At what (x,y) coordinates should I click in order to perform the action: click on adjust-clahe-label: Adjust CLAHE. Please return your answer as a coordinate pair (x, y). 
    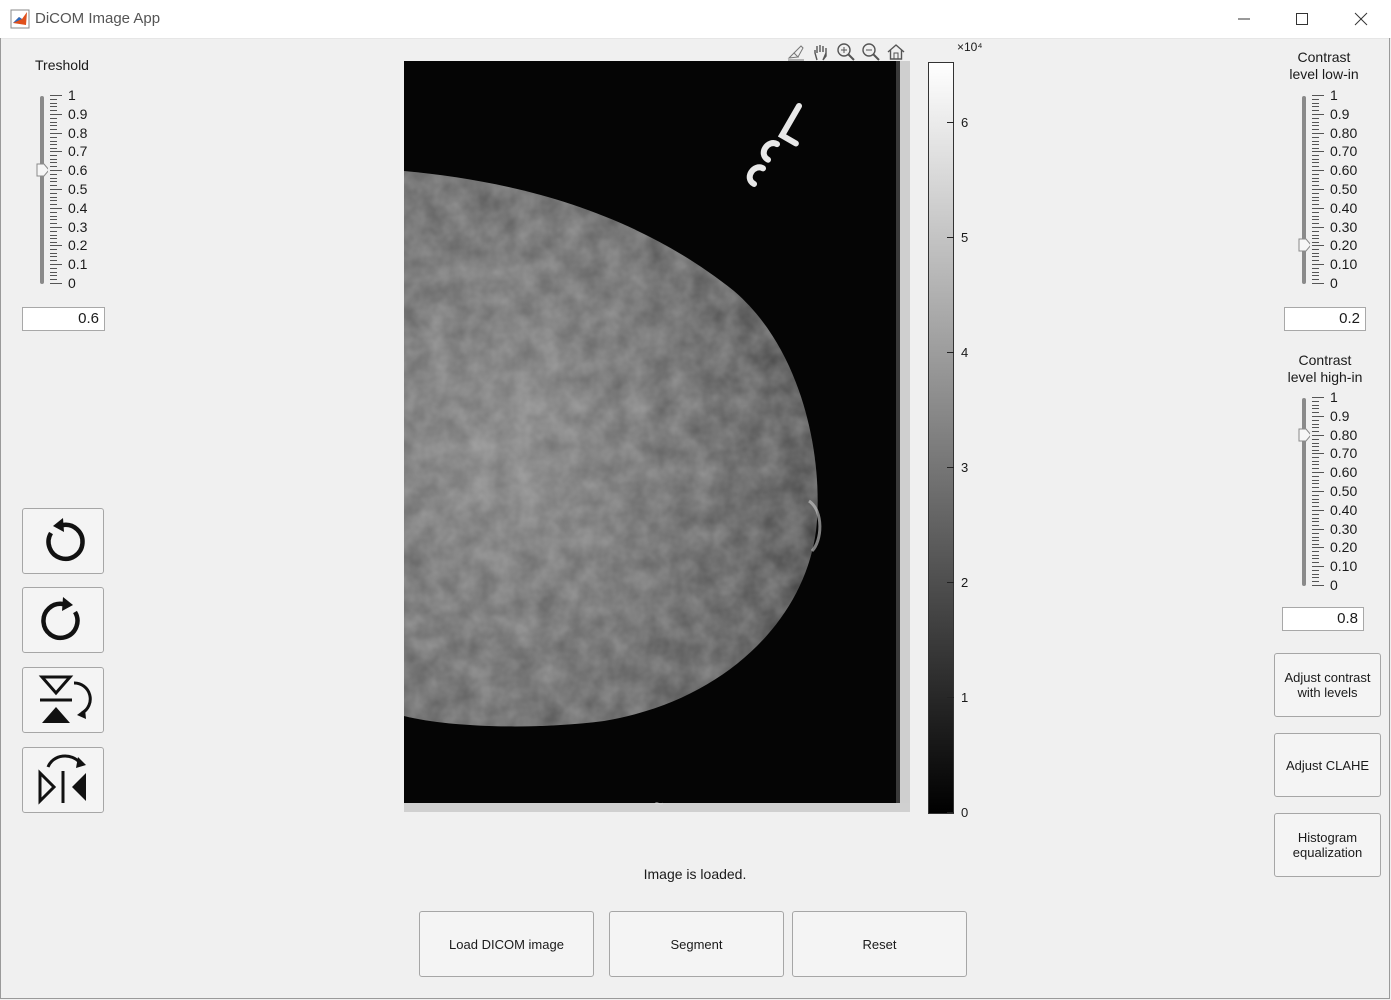
    Looking at the image, I should click on (1327, 765).